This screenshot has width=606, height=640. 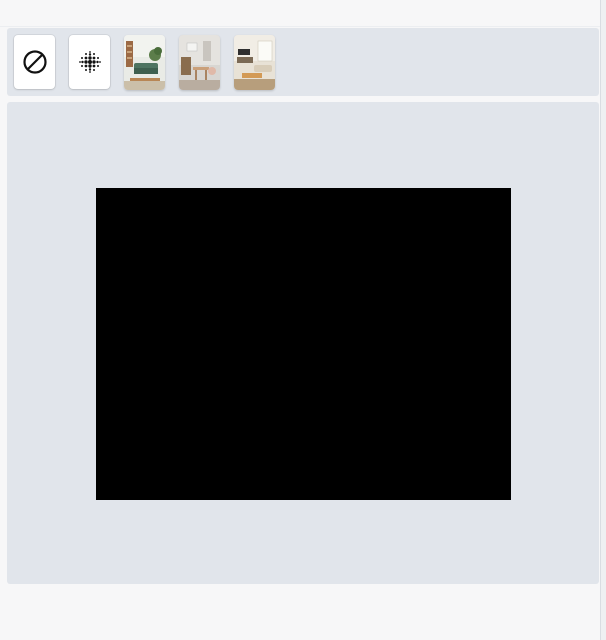 I want to click on background-toolbar, so click(x=303, y=62).